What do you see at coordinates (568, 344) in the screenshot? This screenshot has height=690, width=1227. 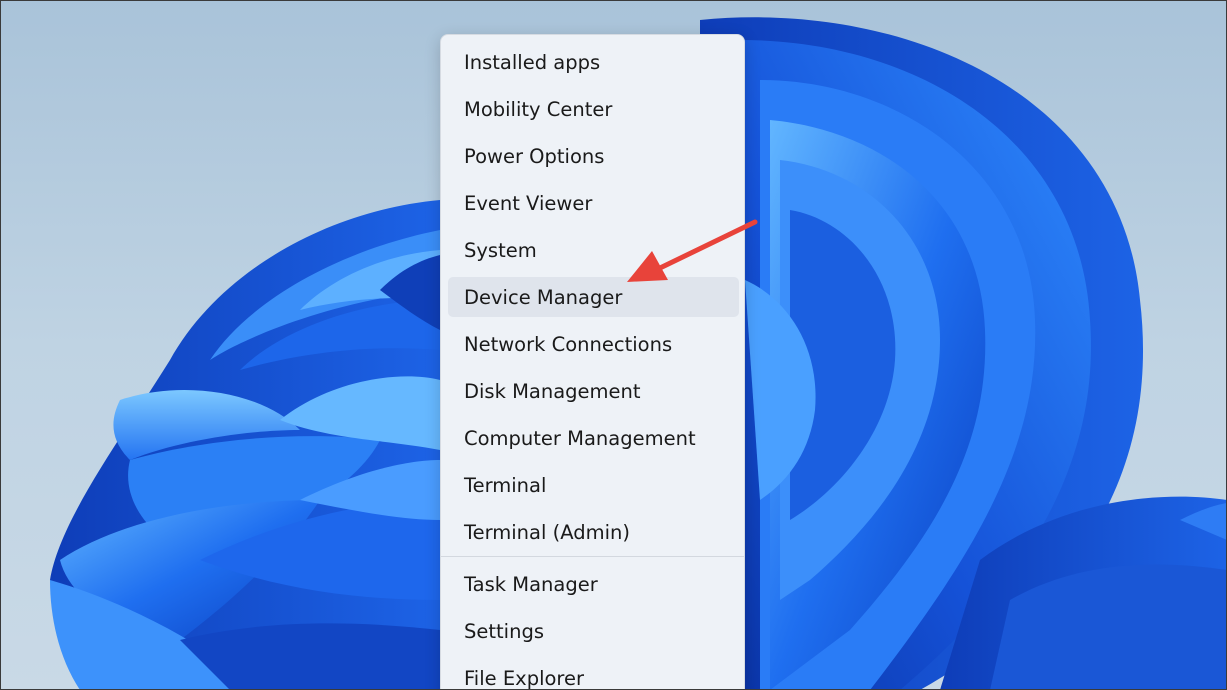 I see `menu-item-label: Network Connections` at bounding box center [568, 344].